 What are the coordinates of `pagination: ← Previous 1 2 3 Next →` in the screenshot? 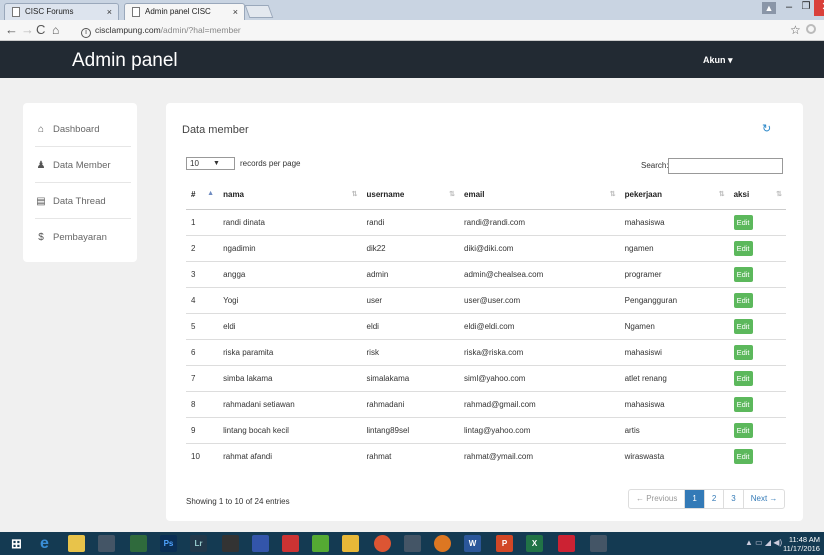 It's located at (707, 499).